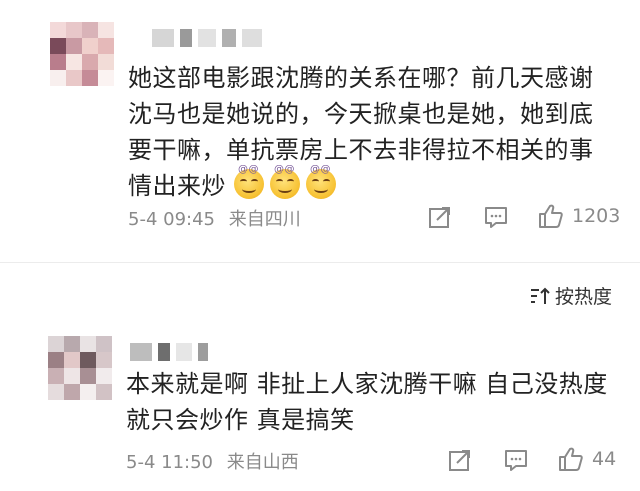 The image size is (640, 491). Describe the element at coordinates (171, 219) in the screenshot. I see `comment-time: 5-4 09:45` at that location.